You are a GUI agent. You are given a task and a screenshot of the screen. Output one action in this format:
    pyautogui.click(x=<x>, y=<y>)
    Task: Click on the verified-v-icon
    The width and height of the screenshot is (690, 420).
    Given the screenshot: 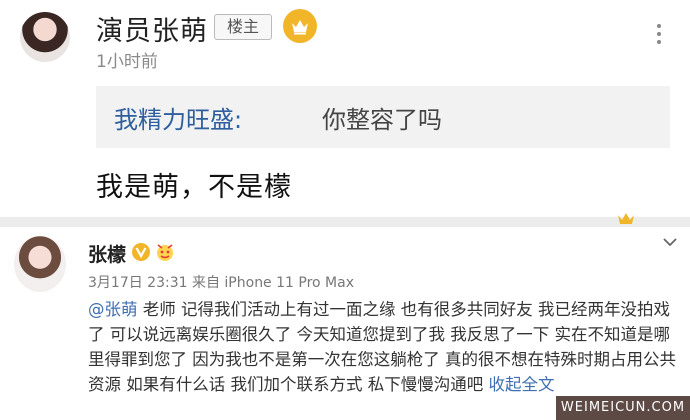 What is the action you would take?
    pyautogui.click(x=141, y=252)
    